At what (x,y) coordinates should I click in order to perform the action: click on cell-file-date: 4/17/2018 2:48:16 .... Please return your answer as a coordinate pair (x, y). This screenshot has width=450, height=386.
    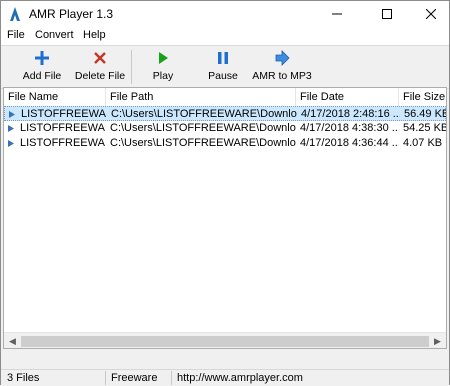
    Looking at the image, I should click on (350, 114).